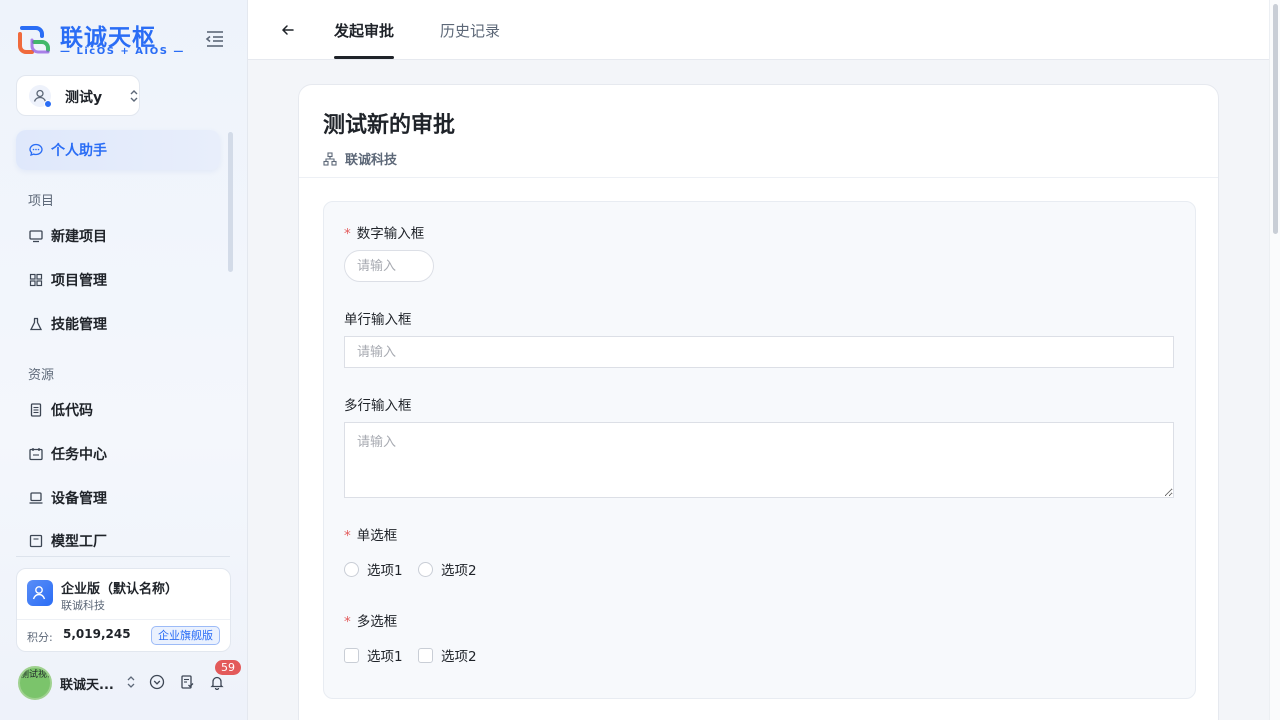 Image resolution: width=1280 pixels, height=720 pixels. Describe the element at coordinates (36, 149) in the screenshot. I see `chat-icon` at that location.